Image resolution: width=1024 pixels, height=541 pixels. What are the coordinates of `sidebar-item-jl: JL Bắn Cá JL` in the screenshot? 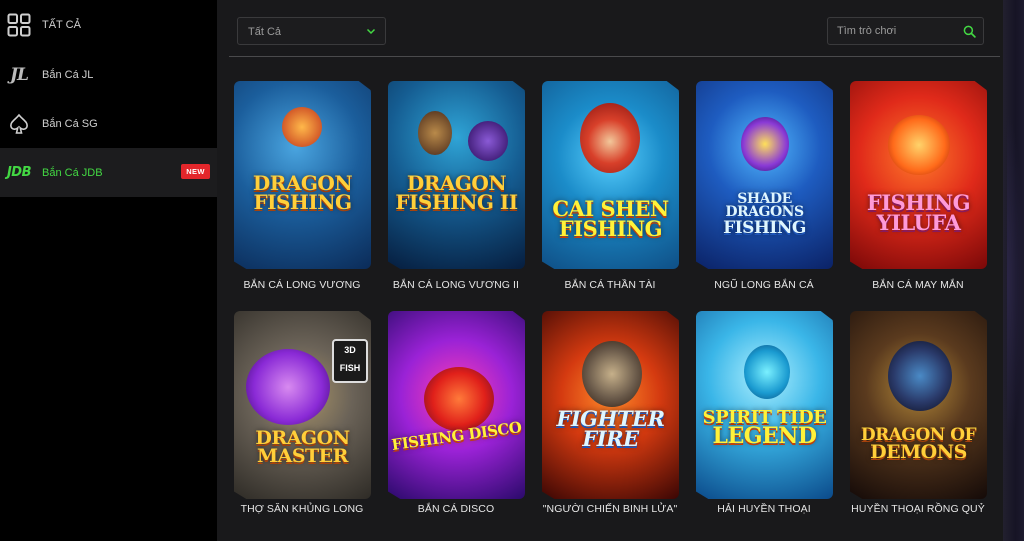 It's located at (108, 74).